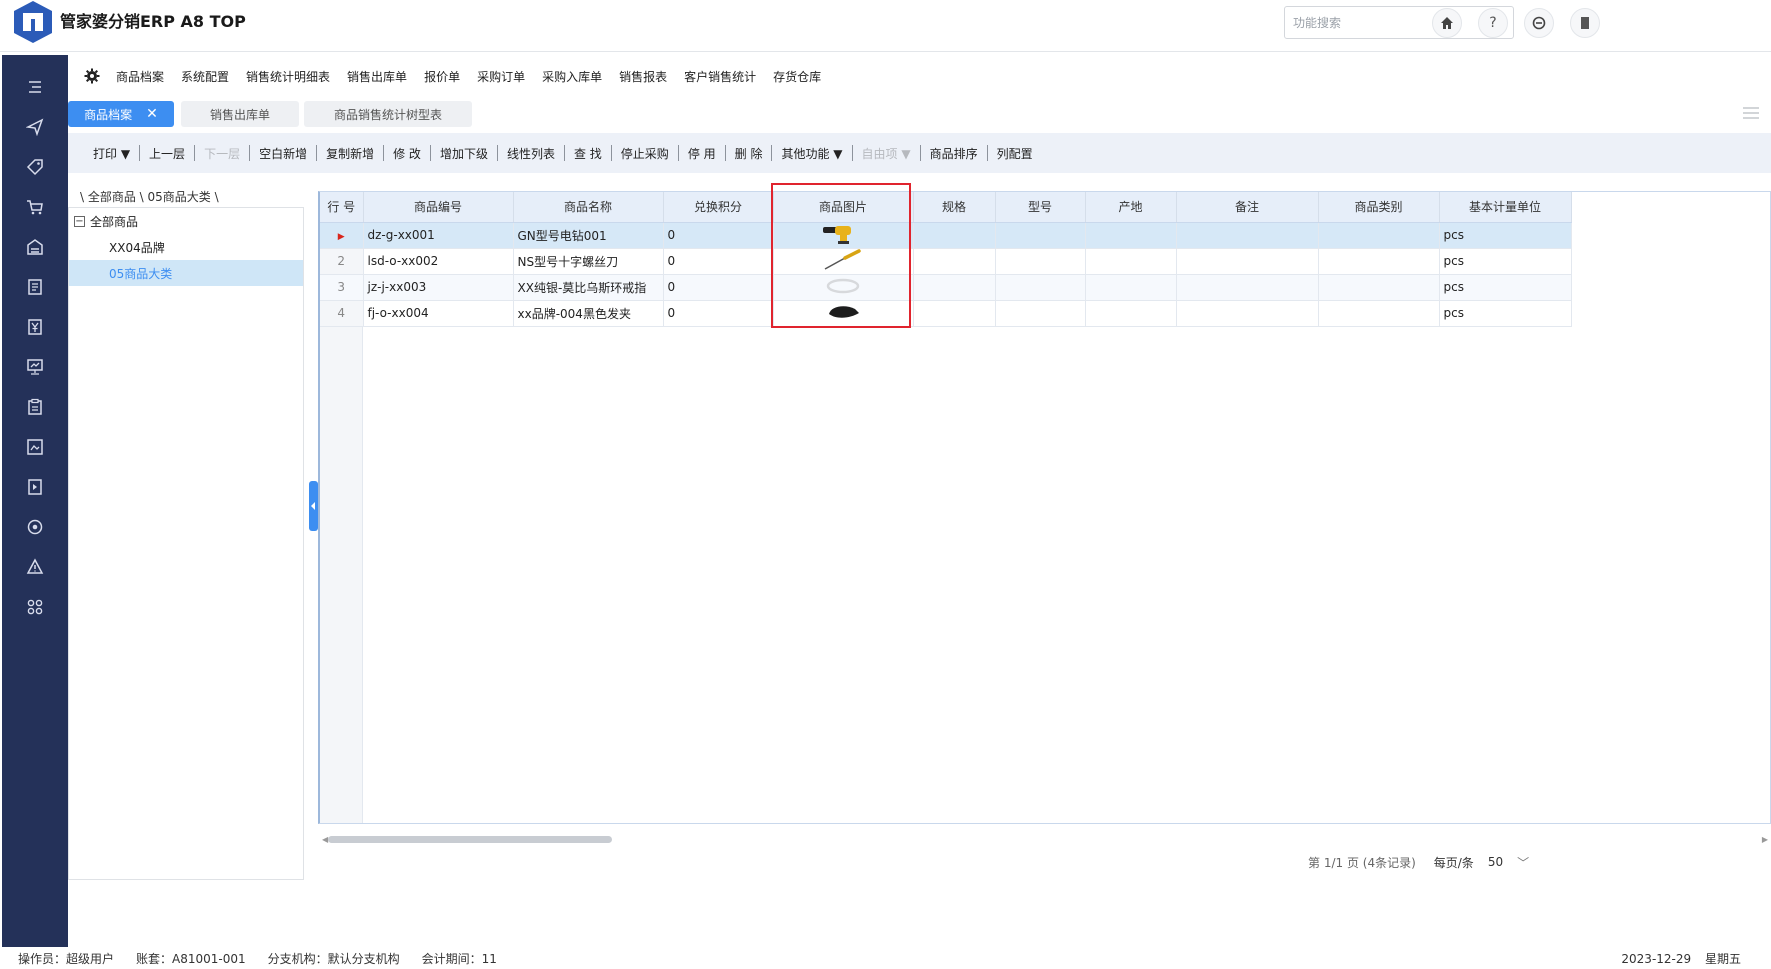 The width and height of the screenshot is (1771, 969). I want to click on column-header-code: 商品编号, so click(438, 207).